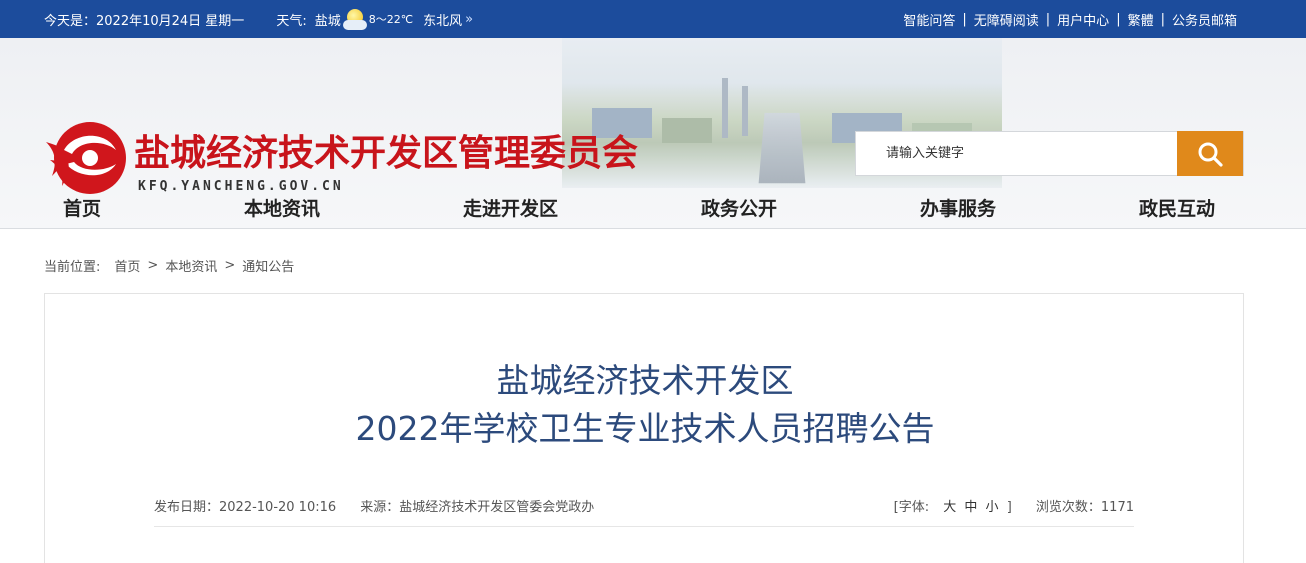 This screenshot has width=1306, height=563. I want to click on link-user-center: 用户中心, so click(1083, 19).